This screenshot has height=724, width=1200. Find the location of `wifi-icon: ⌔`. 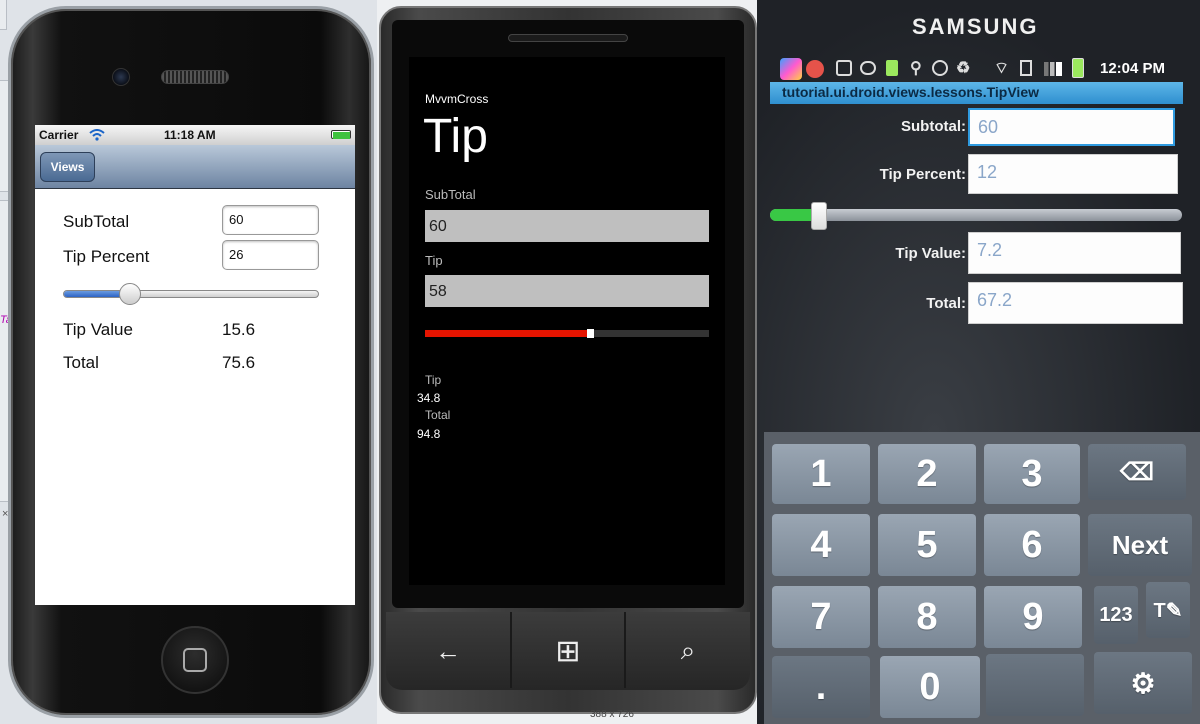

wifi-icon: ⌔ is located at coordinates (1002, 68).